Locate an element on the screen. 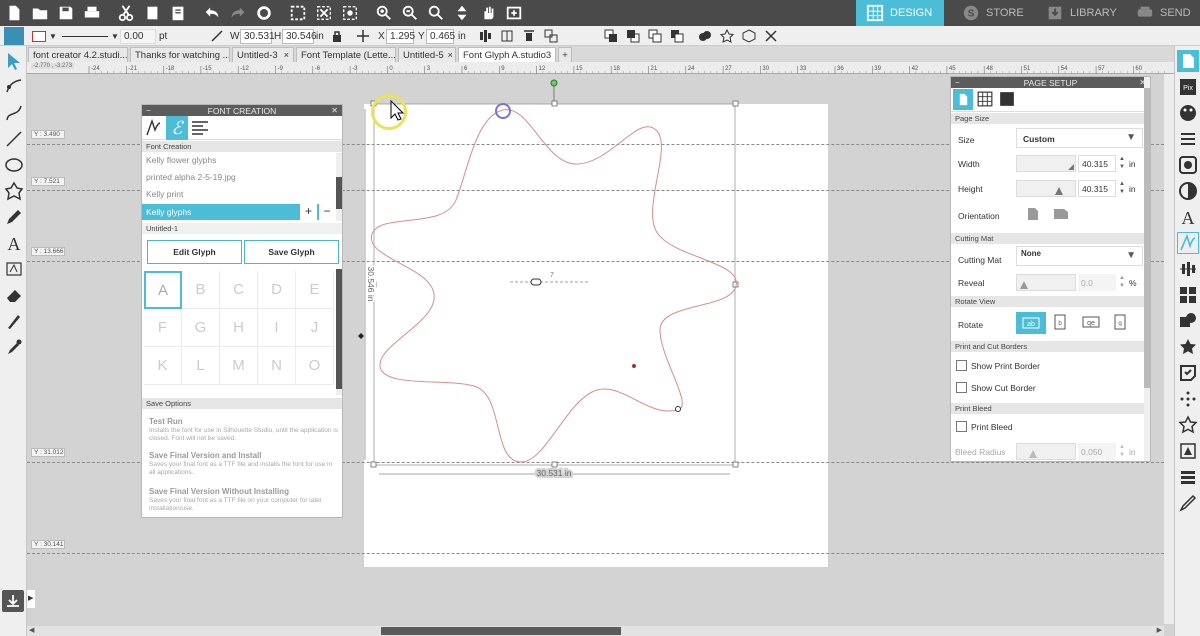 The image size is (1200, 636). pixscan-icon: Pix is located at coordinates (1188, 87).